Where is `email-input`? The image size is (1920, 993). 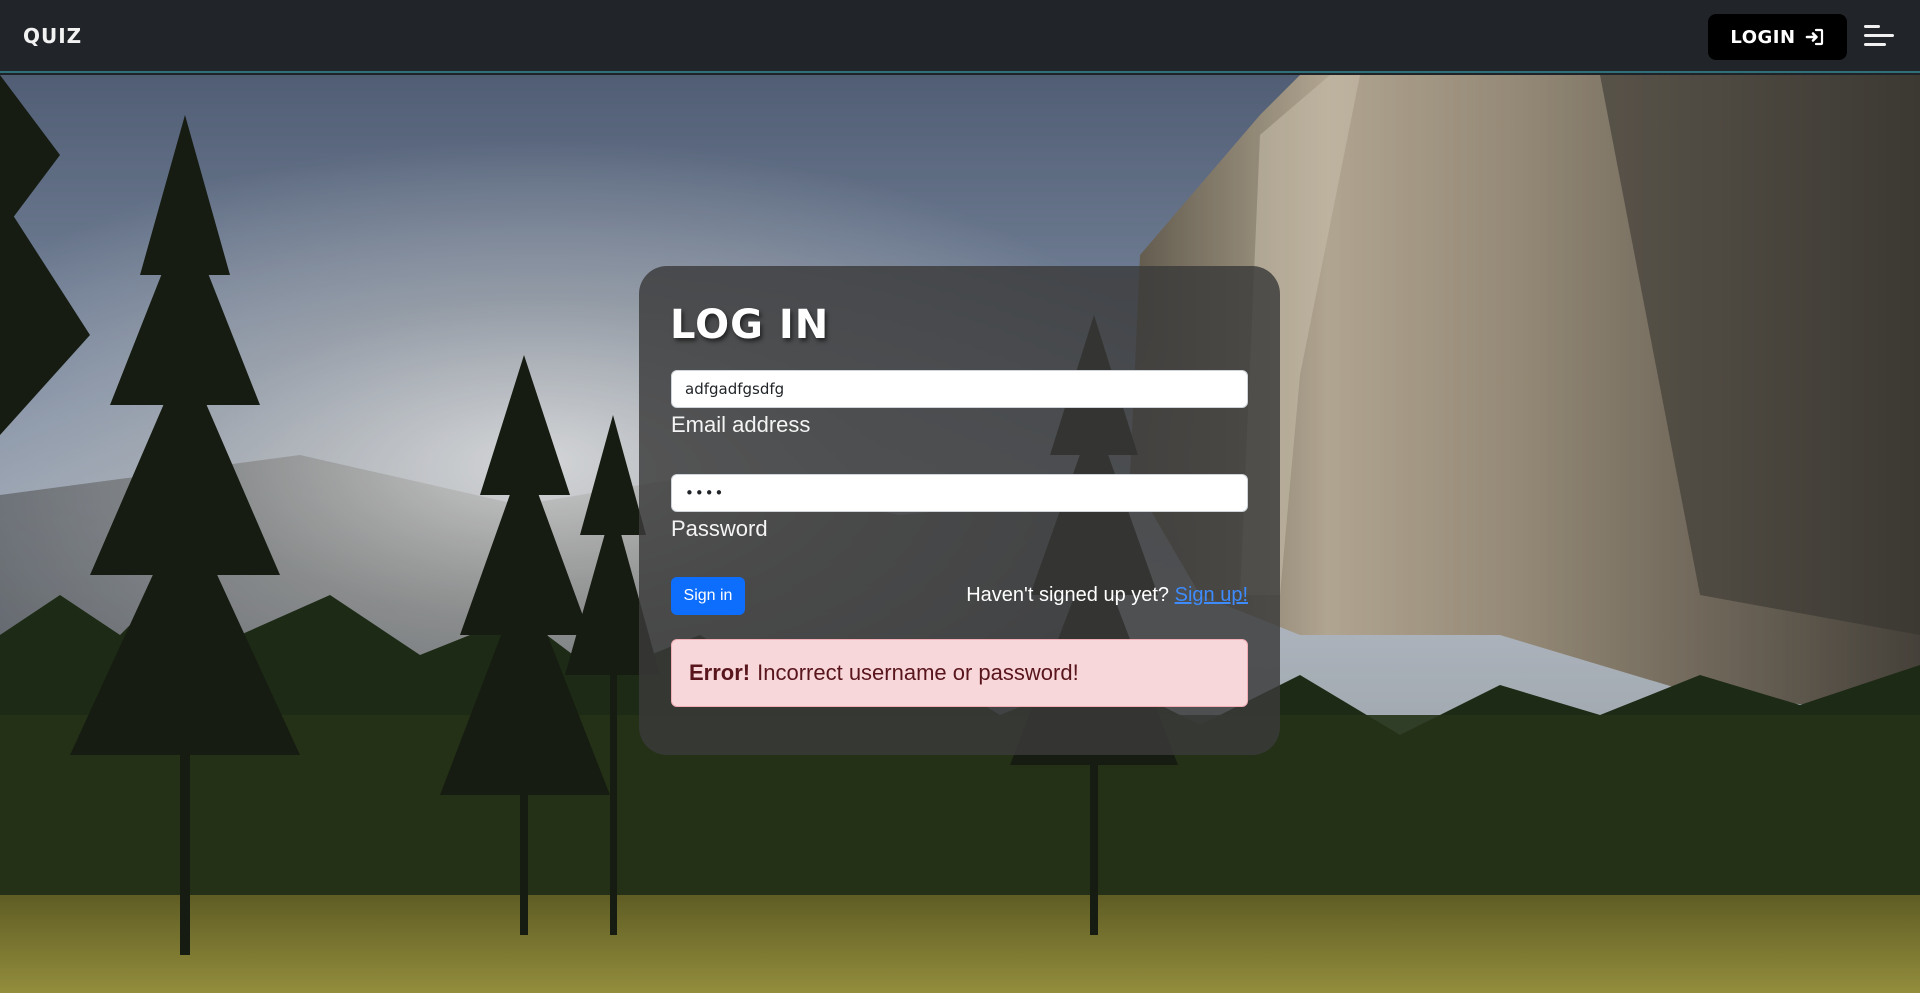 email-input is located at coordinates (959, 389).